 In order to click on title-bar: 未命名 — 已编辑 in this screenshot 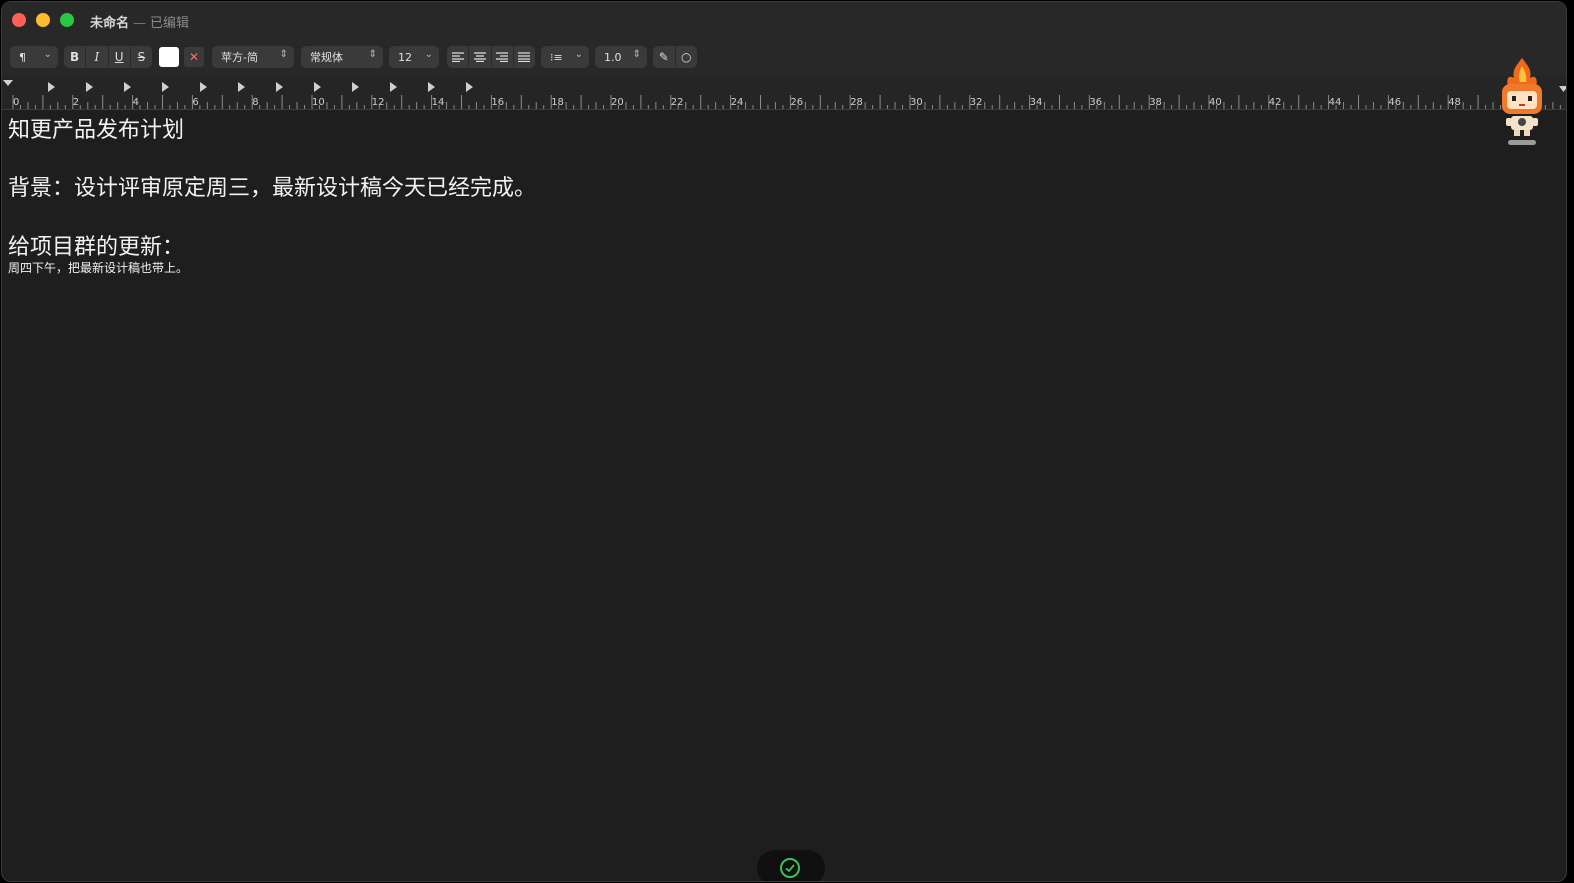, I will do `click(784, 20)`.